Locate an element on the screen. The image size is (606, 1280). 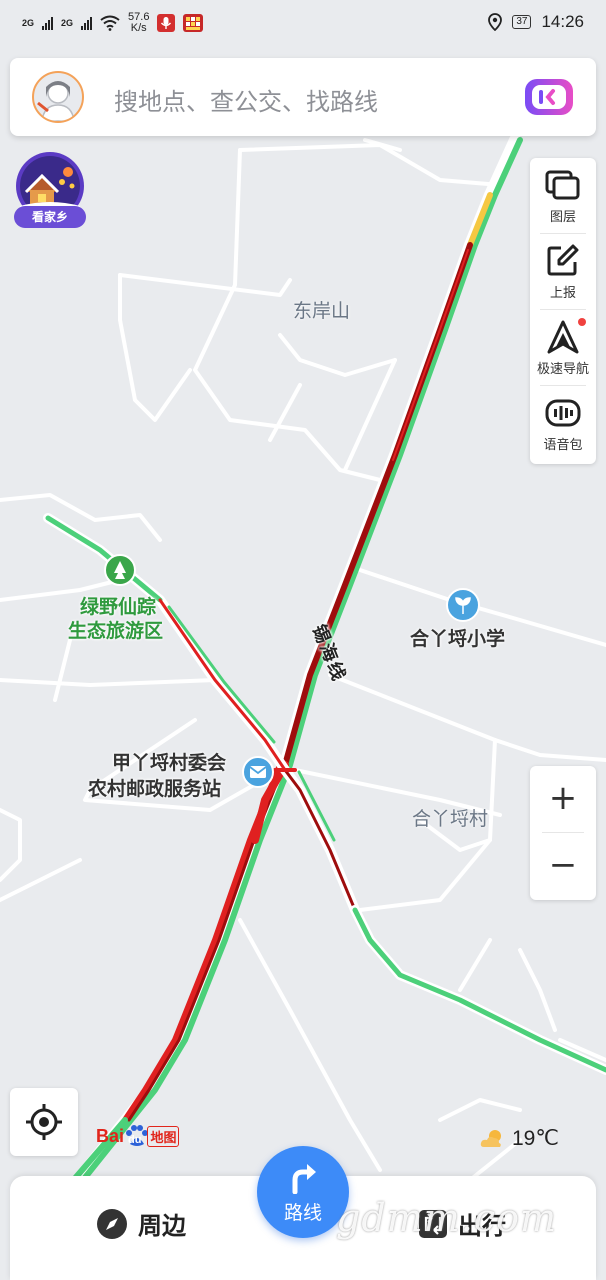
search-bar: 搜地点、查公交、找路线 is located at coordinates (303, 97).